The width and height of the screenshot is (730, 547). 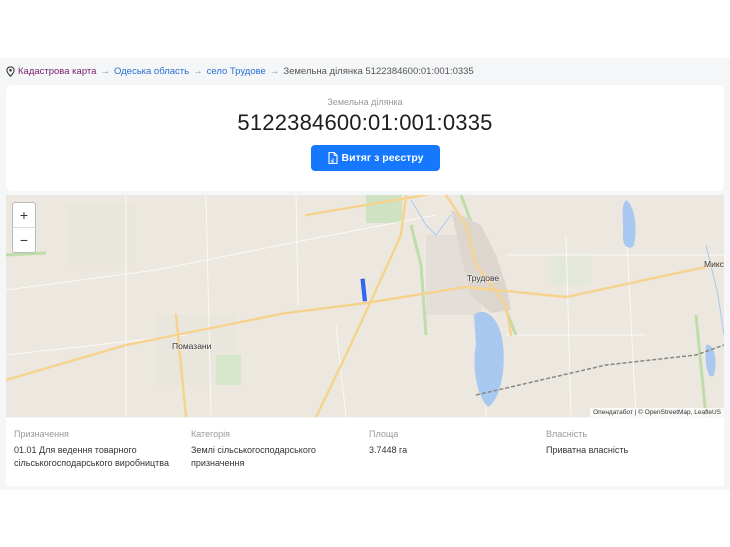 I want to click on area-field: Площа 3.7448 га, so click(x=439, y=443).